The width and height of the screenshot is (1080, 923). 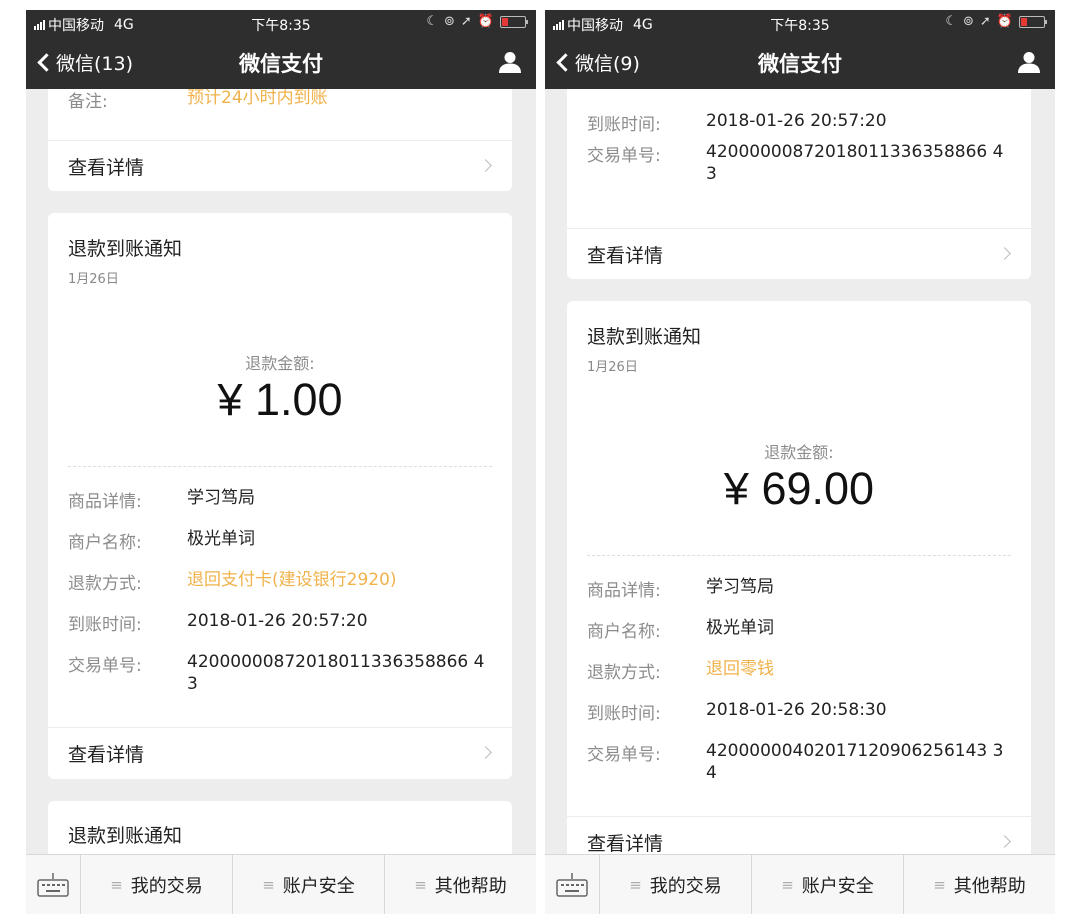 I want to click on menu-label: 账户安全, so click(x=318, y=886).